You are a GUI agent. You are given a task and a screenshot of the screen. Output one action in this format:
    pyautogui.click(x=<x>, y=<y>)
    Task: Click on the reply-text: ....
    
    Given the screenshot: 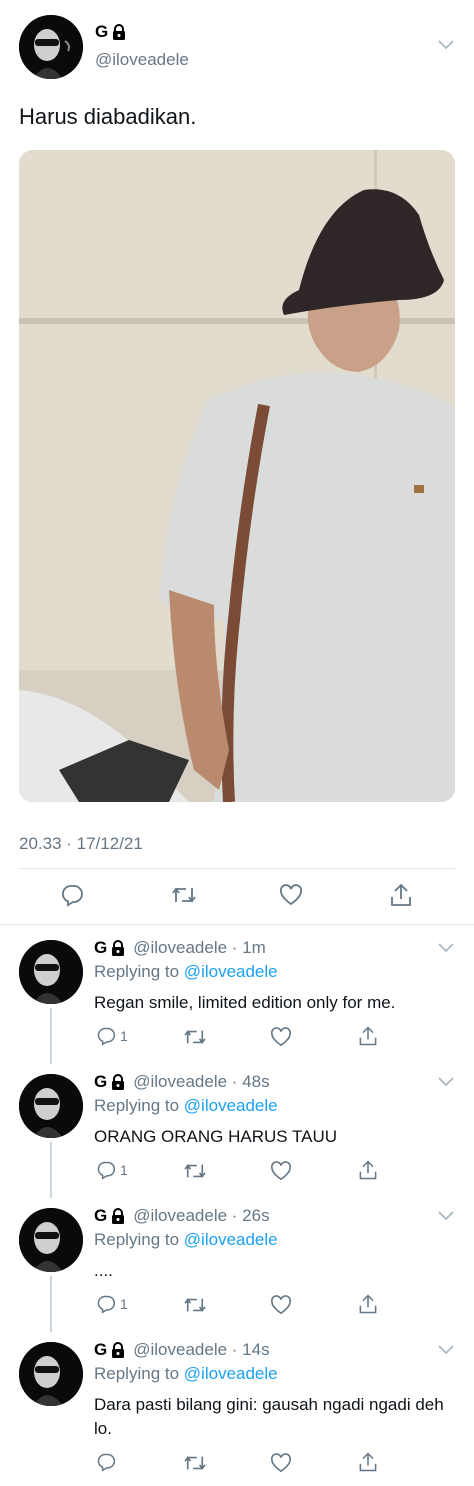 What is the action you would take?
    pyautogui.click(x=103, y=1270)
    